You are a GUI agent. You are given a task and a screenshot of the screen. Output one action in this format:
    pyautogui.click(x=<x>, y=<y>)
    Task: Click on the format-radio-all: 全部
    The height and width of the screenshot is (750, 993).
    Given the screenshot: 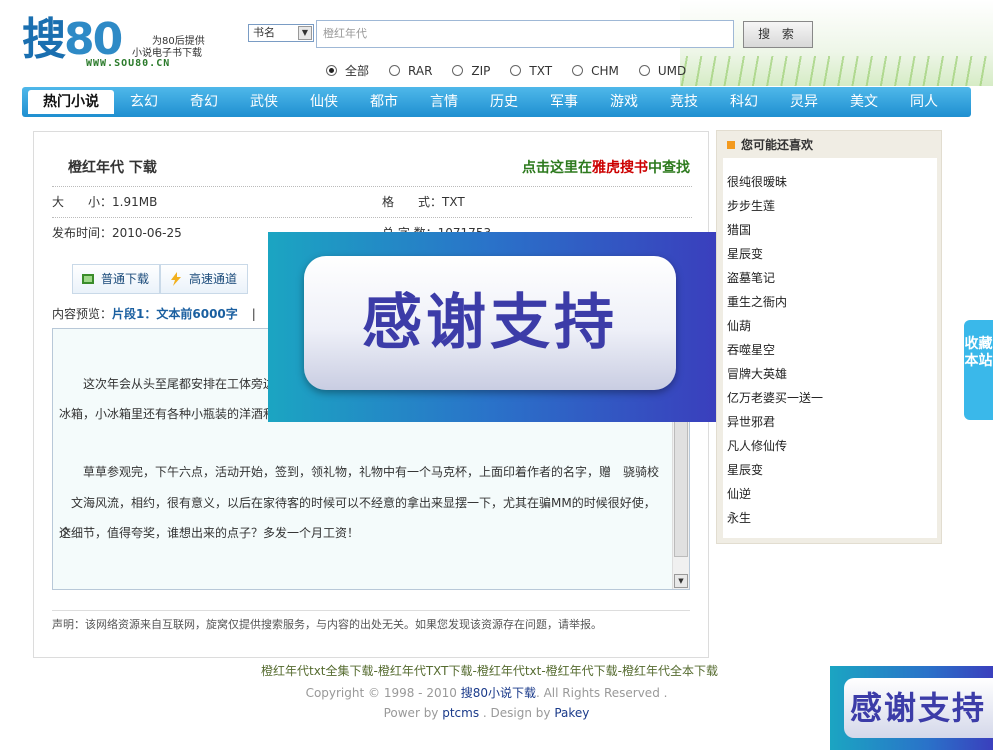 What is the action you would take?
    pyautogui.click(x=347, y=70)
    